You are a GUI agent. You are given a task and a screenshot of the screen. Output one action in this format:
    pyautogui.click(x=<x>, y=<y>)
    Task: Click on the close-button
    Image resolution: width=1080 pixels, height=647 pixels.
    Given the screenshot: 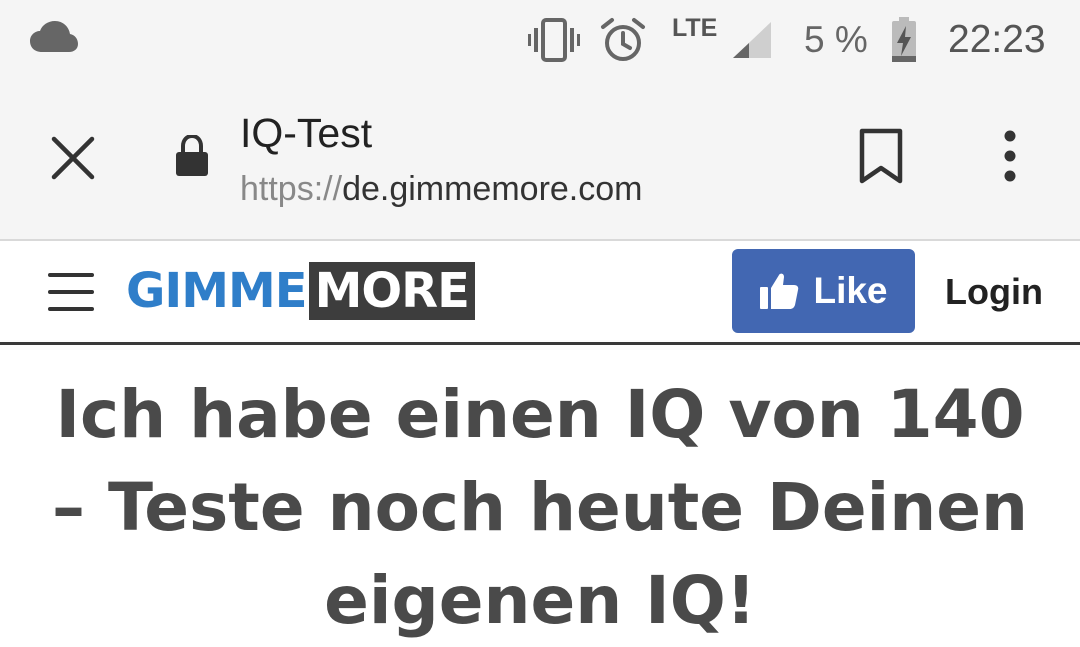 What is the action you would take?
    pyautogui.click(x=73, y=158)
    